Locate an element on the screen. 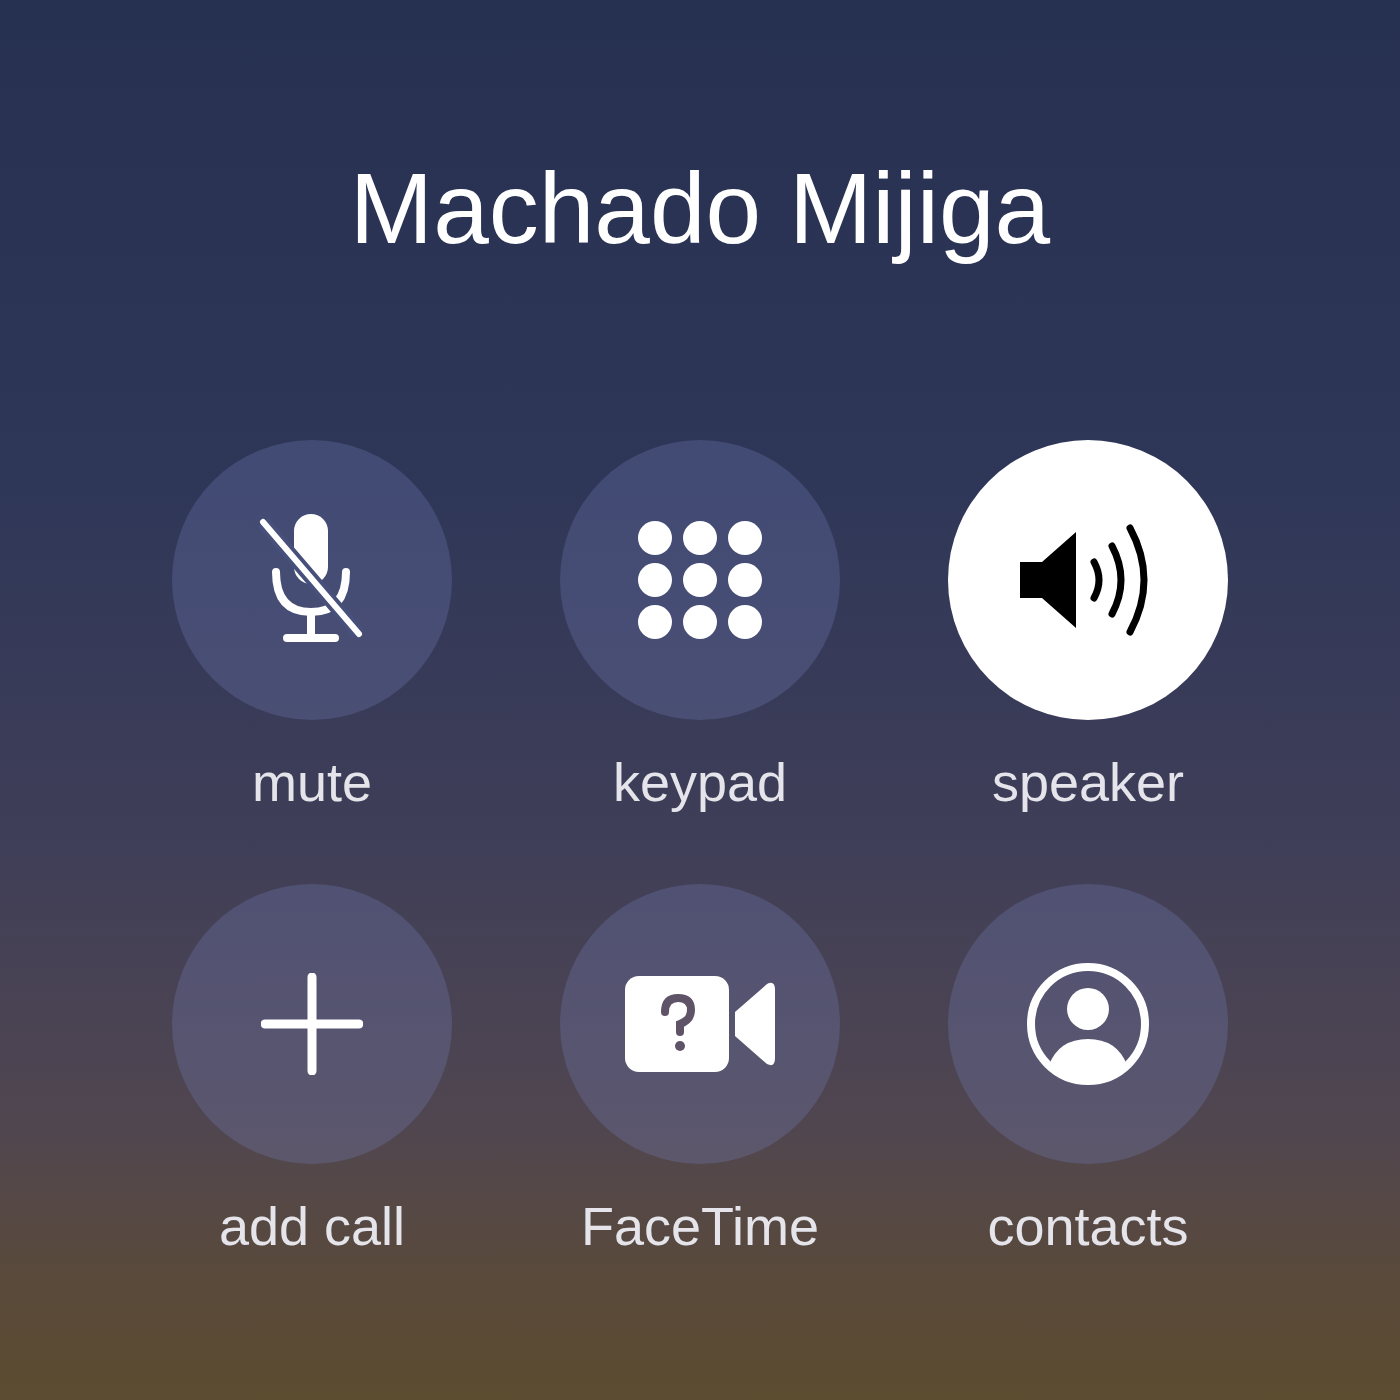 The height and width of the screenshot is (1400, 1400). button-label: mute is located at coordinates (312, 782).